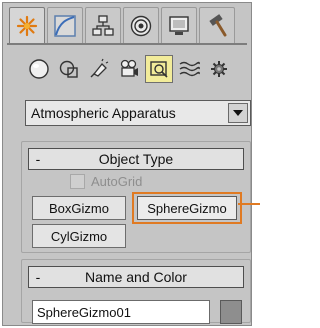 This screenshot has width=320, height=328. What do you see at coordinates (103, 113) in the screenshot?
I see `category-dropdown-value: Atmospheric Apparatus` at bounding box center [103, 113].